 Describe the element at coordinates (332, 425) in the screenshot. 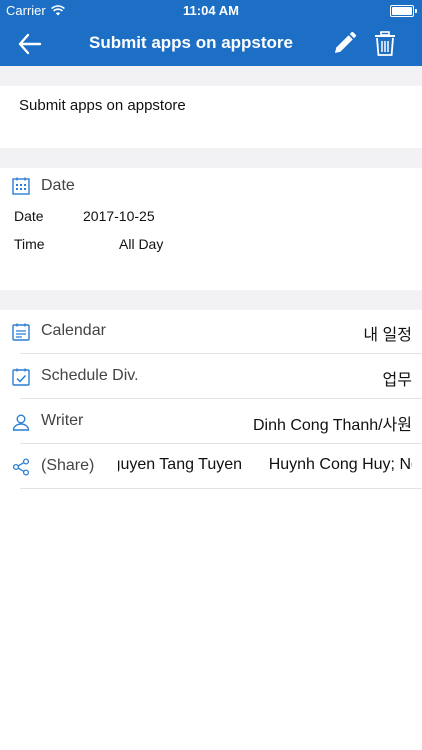

I see `writer-value: Dinh Cong Thanh/사원` at that location.